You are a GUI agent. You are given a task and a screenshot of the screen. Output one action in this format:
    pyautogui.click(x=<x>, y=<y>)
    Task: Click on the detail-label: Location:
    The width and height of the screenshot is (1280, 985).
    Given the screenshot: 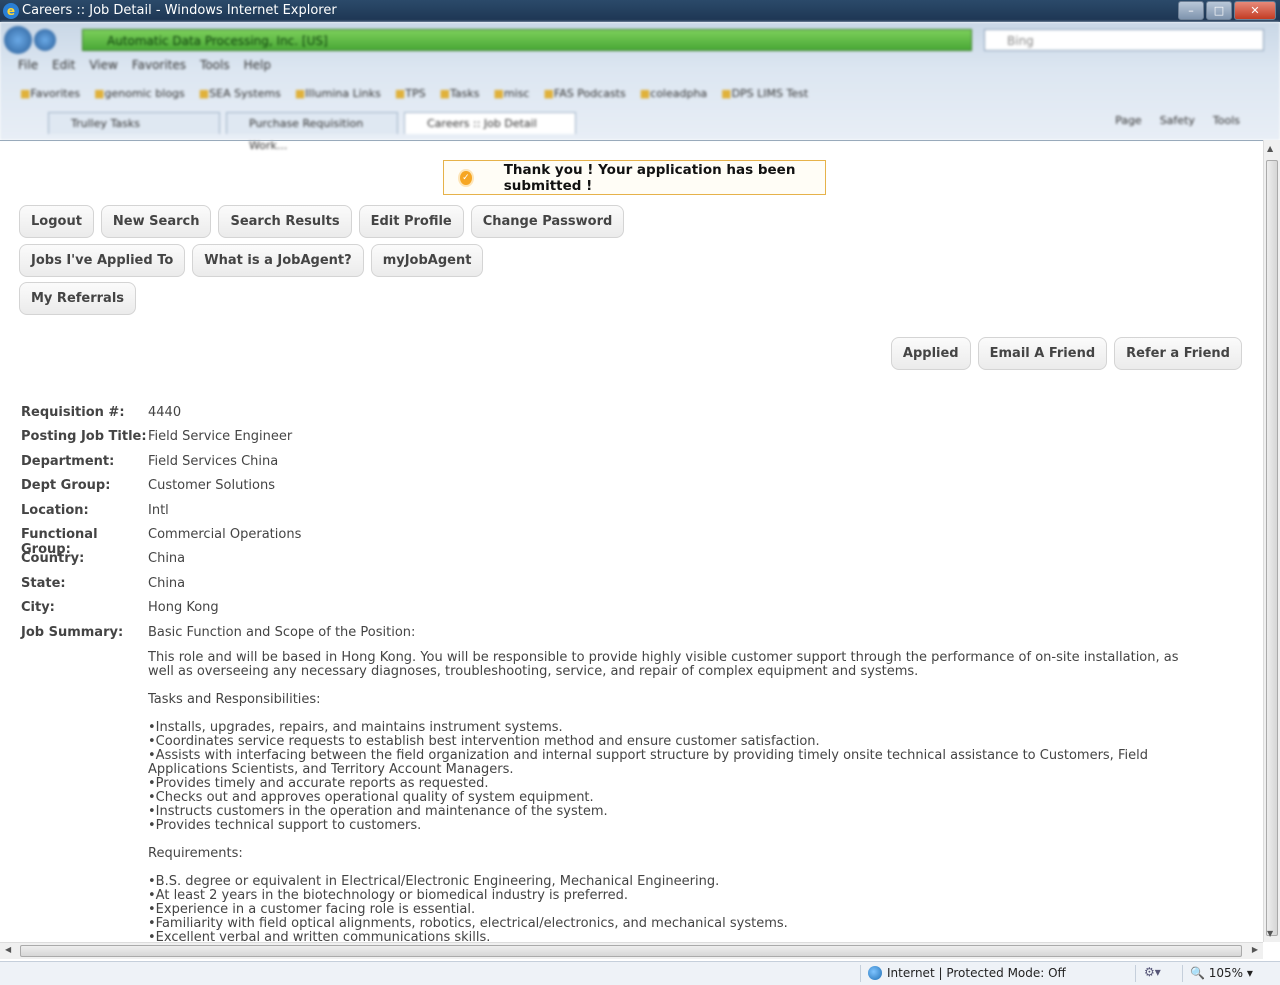 What is the action you would take?
    pyautogui.click(x=55, y=510)
    